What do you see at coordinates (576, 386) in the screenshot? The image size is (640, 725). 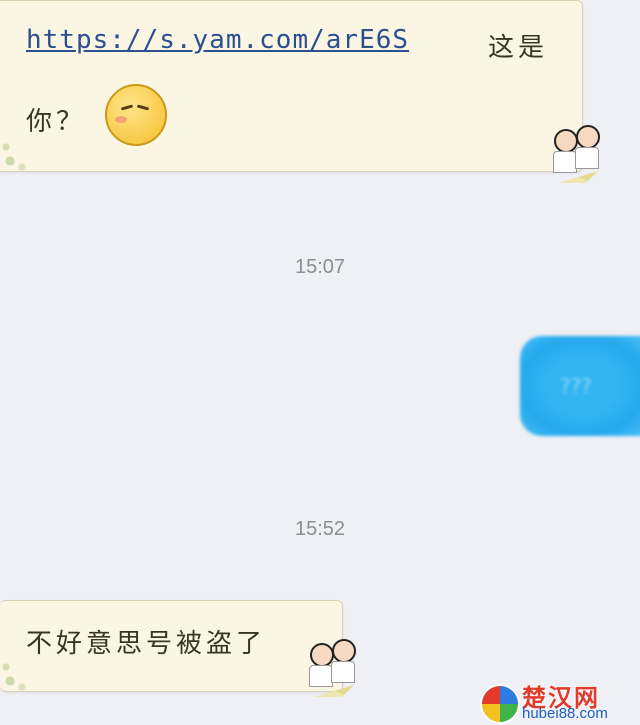 I see `outgoing-message-text: ???` at bounding box center [576, 386].